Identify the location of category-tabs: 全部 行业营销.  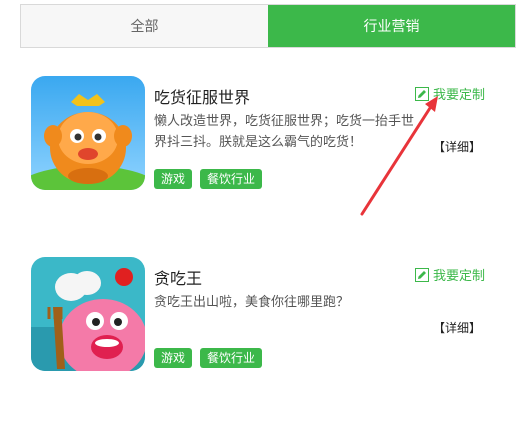
(268, 26).